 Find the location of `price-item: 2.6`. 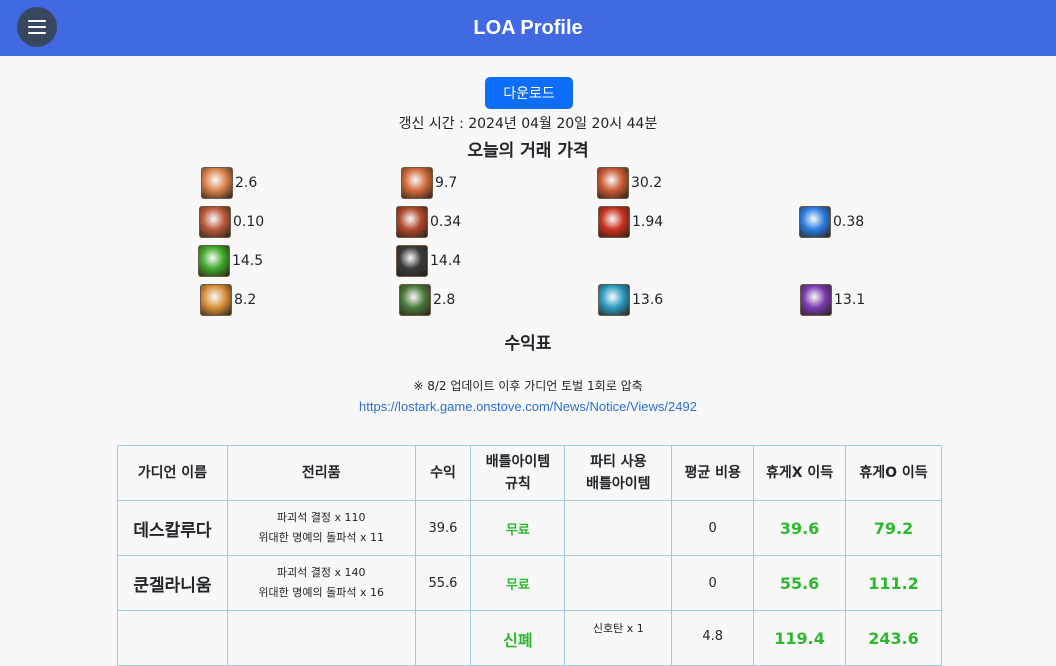

price-item: 2.6 is located at coordinates (229, 183).